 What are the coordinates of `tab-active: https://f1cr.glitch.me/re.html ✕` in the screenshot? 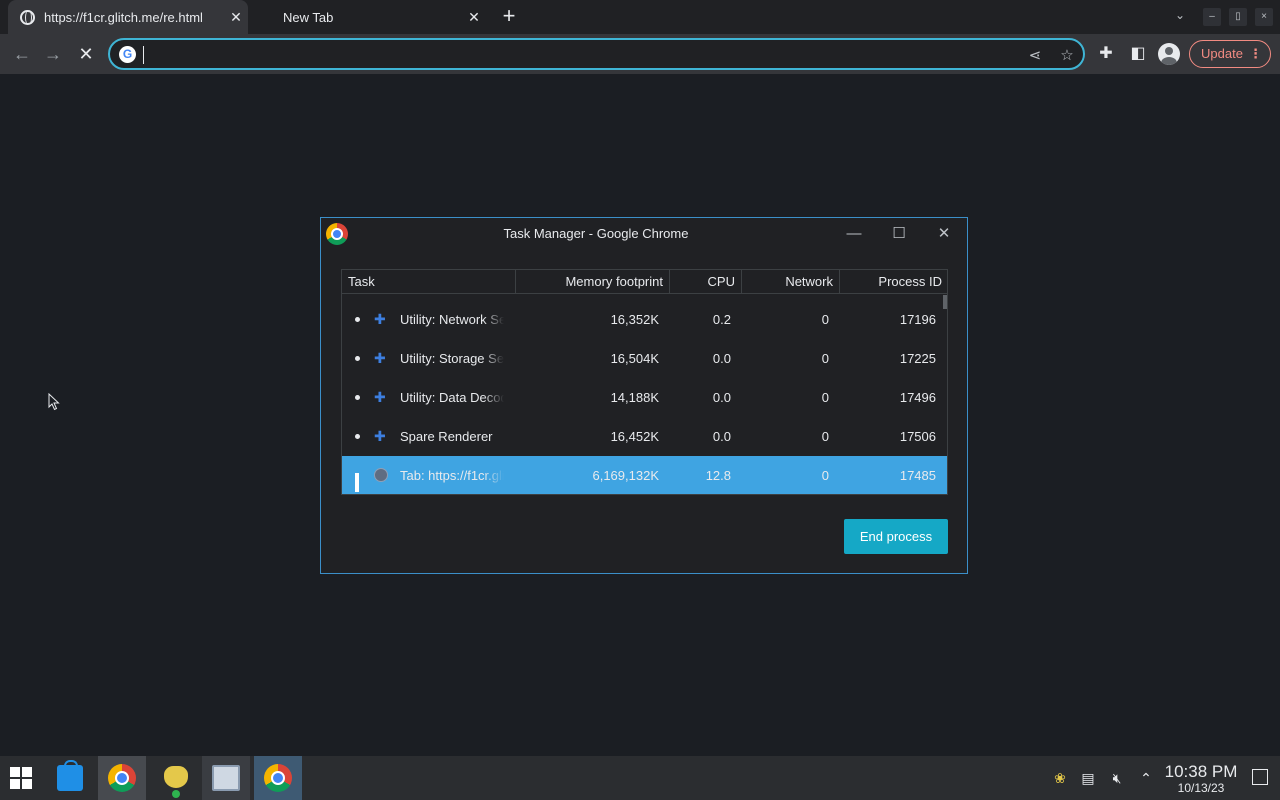 It's located at (128, 17).